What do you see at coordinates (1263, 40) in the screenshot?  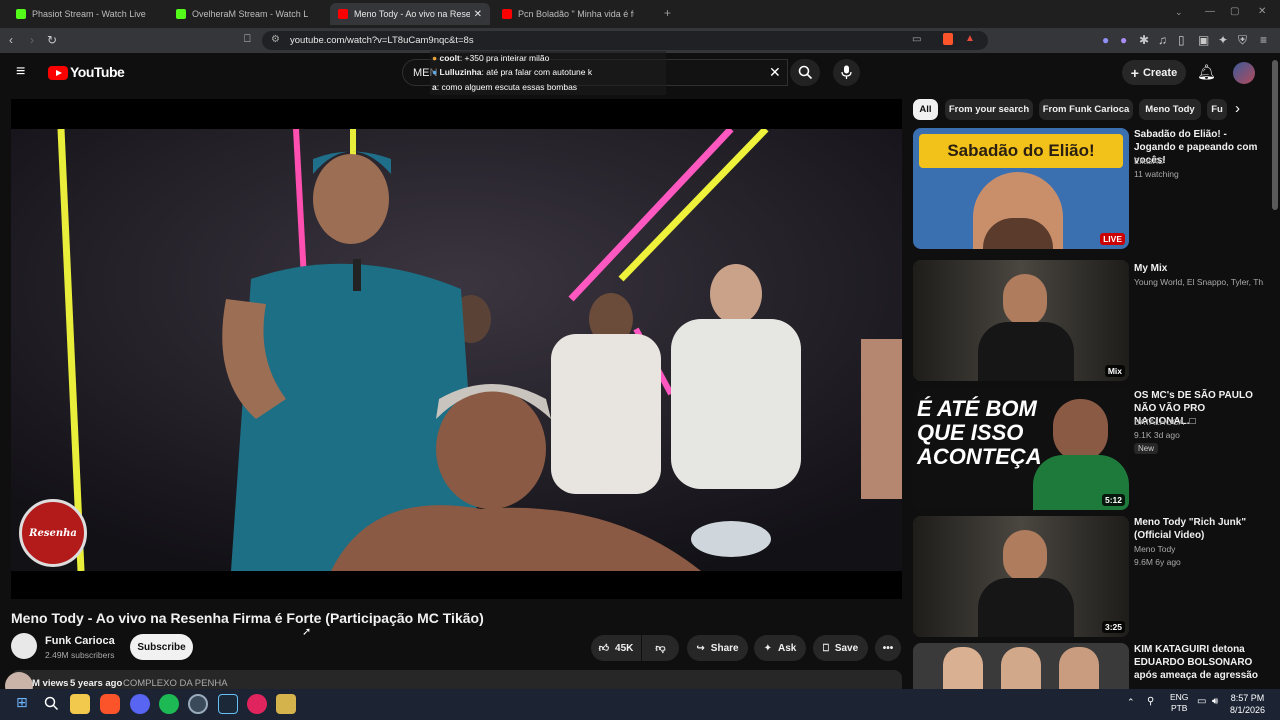 I see `menu-icon: ≡` at bounding box center [1263, 40].